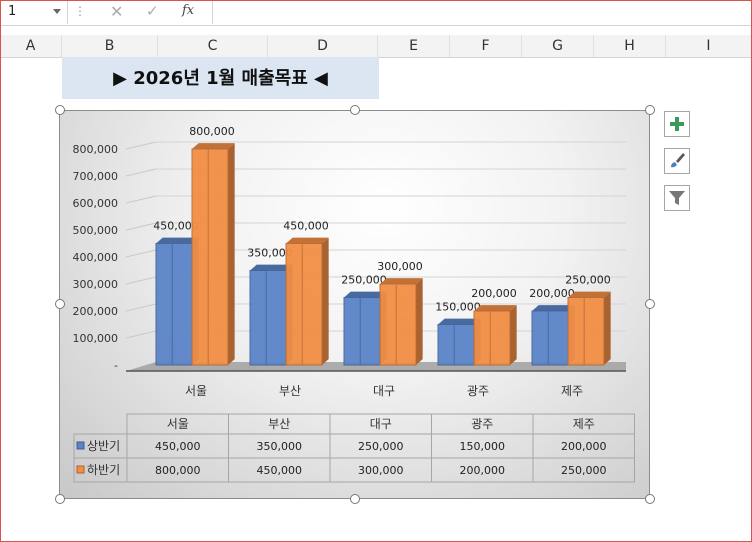 The width and height of the screenshot is (752, 542). Describe the element at coordinates (482, 424) in the screenshot. I see `data-table-header-cell: 광주` at that location.